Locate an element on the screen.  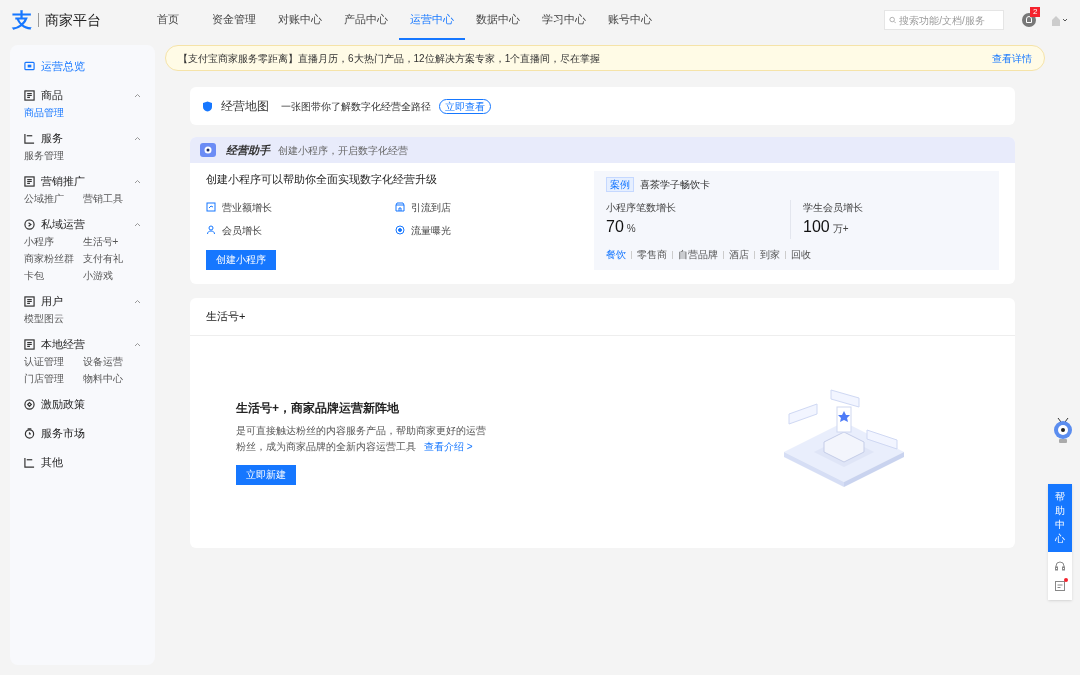
assistant-title: 经营助手 is located at coordinates (248, 150).